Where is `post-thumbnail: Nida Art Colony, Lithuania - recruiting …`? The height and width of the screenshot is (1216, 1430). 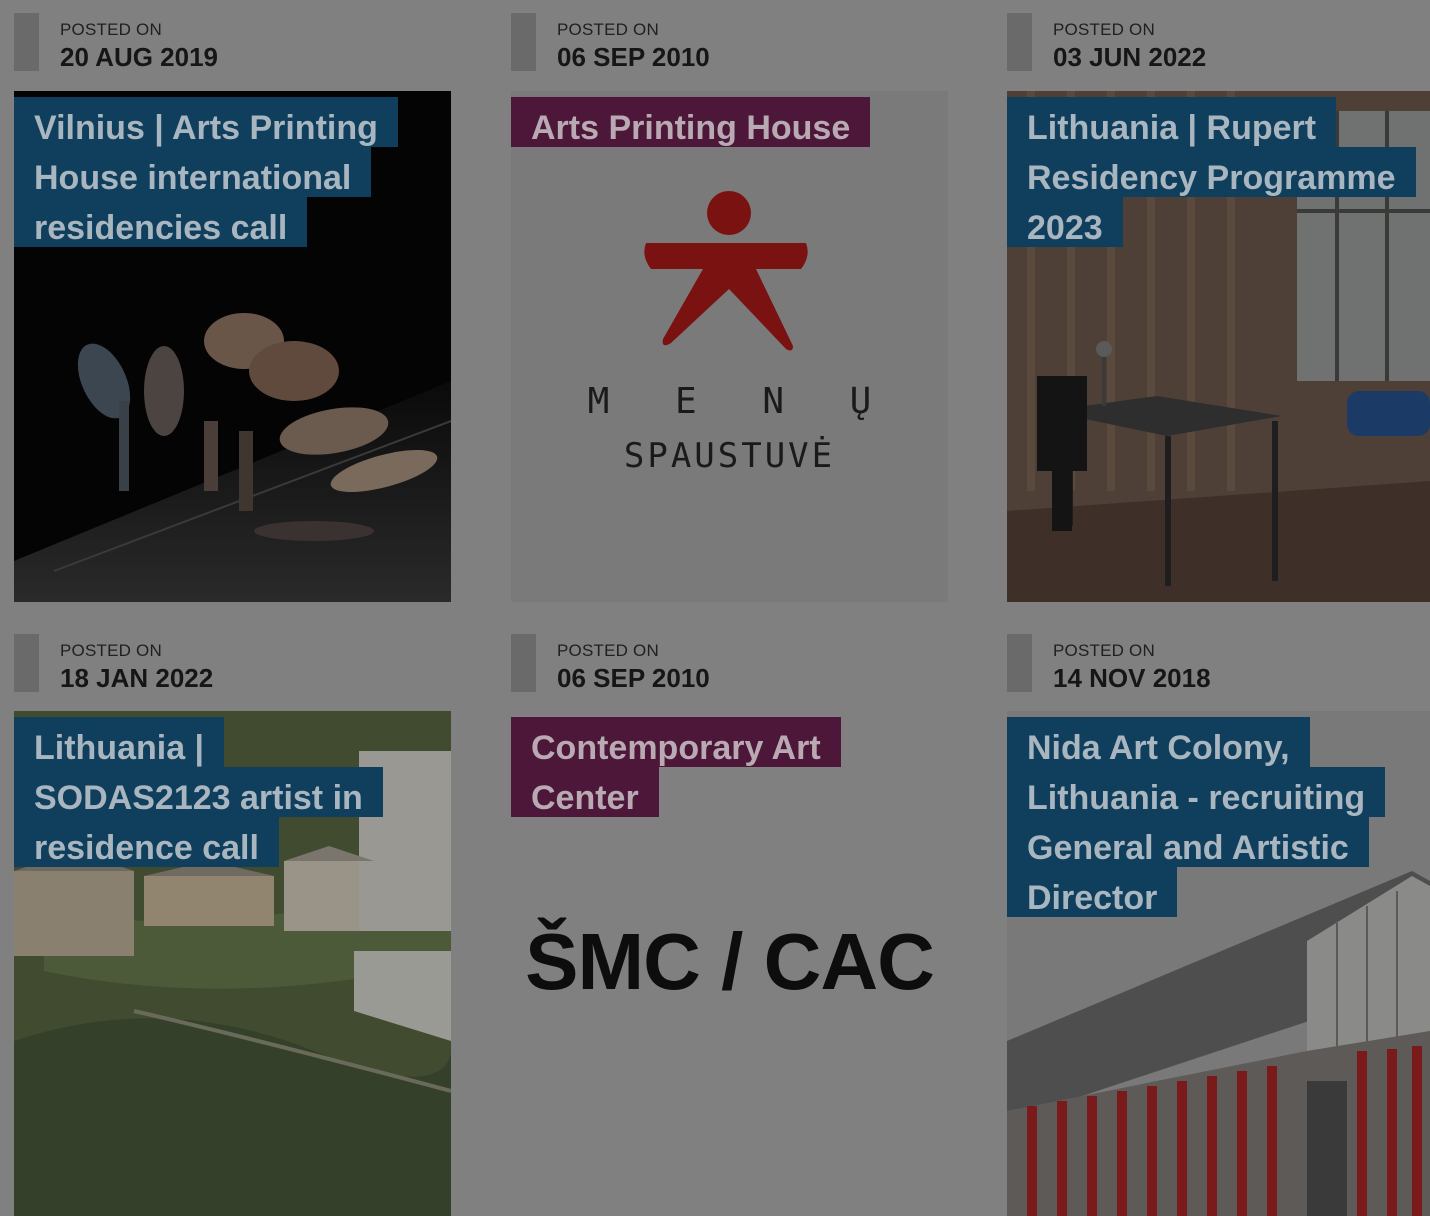
post-thumbnail: Nida Art Colony, Lithuania - recruiting … is located at coordinates (1218, 963).